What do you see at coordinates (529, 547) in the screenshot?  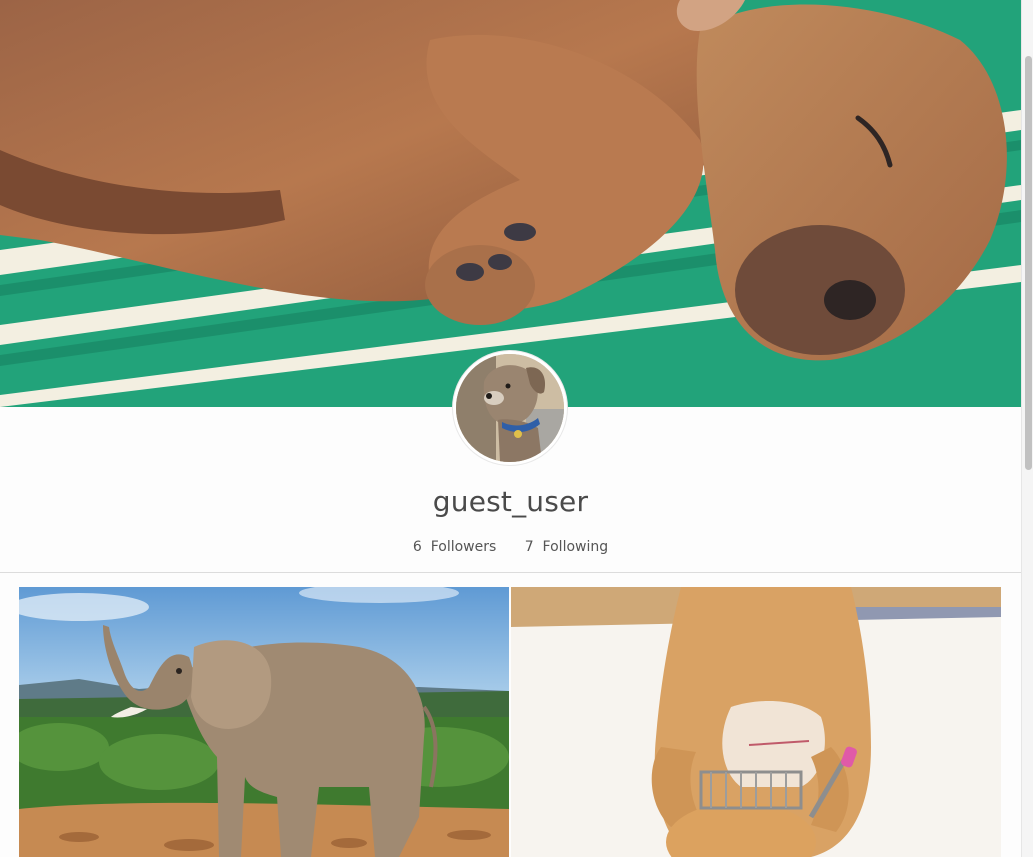 I see `following-count: 7` at bounding box center [529, 547].